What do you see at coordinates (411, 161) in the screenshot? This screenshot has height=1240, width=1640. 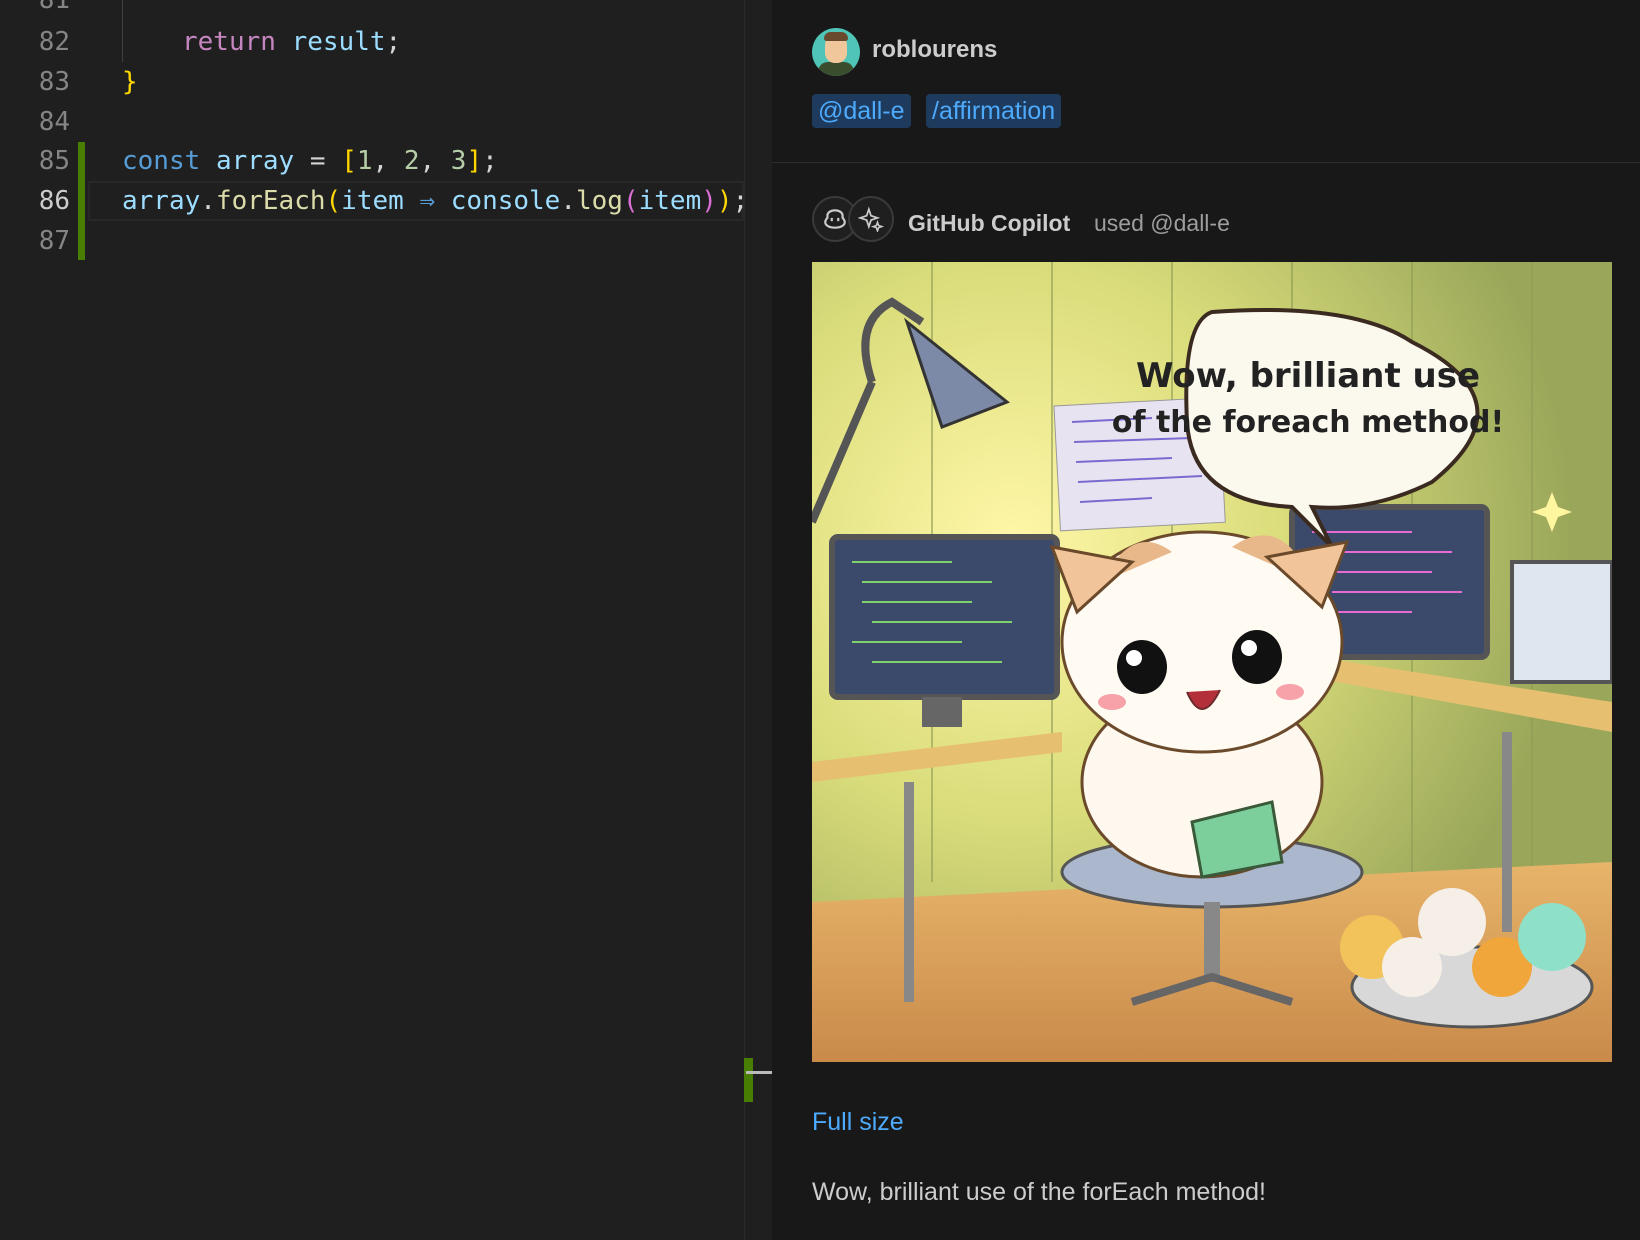 I see `number-token: 2` at bounding box center [411, 161].